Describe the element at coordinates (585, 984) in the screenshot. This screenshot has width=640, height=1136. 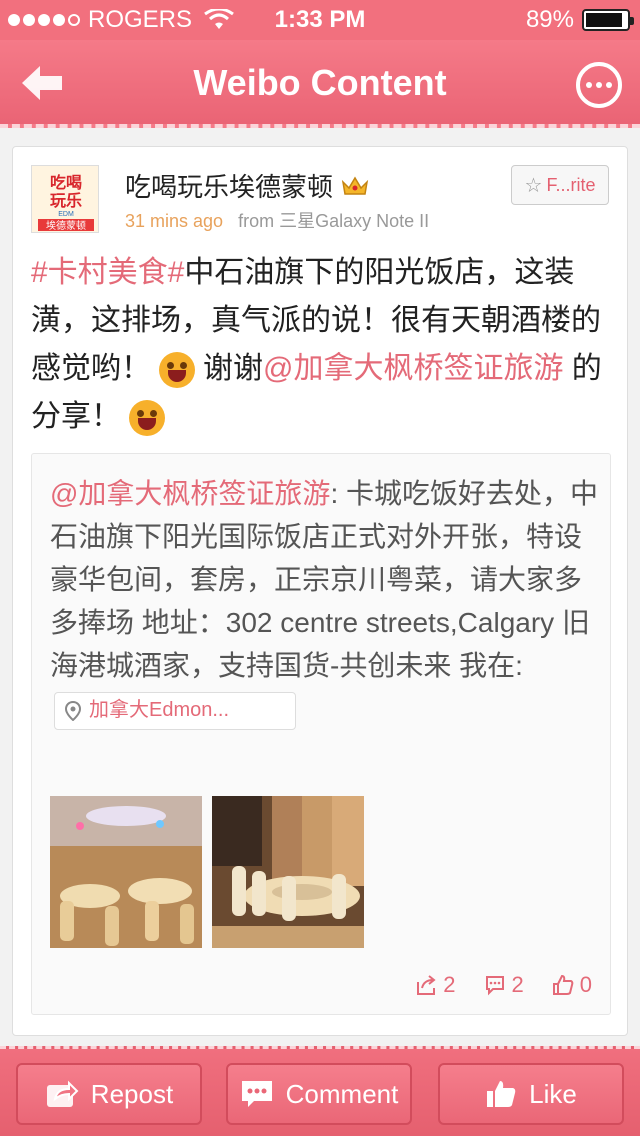
I see `like-count-value: 0` at that location.